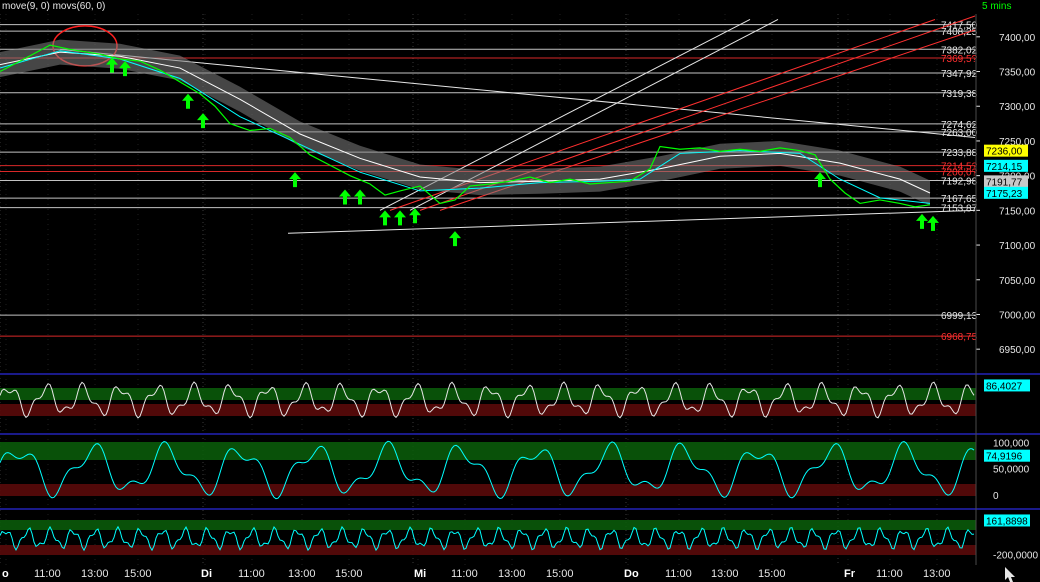  What do you see at coordinates (631, 574) in the screenshot?
I see `day-label: Do` at bounding box center [631, 574].